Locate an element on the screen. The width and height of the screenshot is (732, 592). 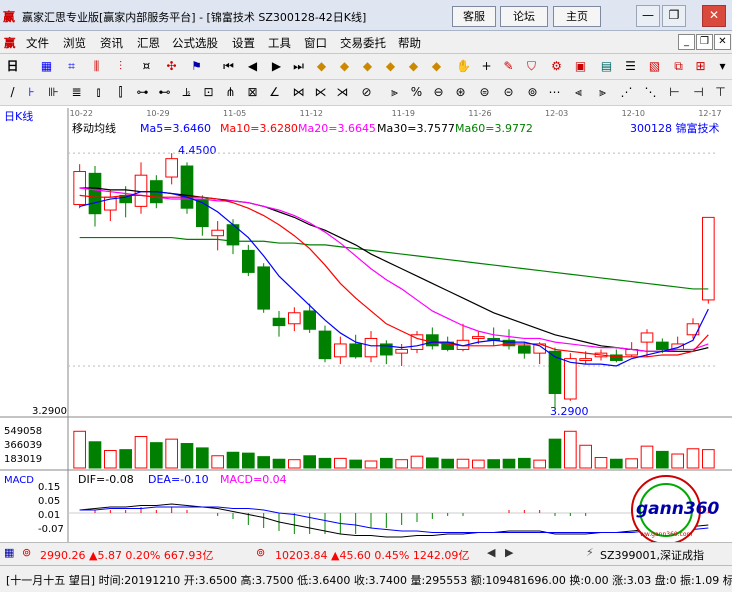
tool-o-icon: ⋱ is located at coordinates (650, 92).